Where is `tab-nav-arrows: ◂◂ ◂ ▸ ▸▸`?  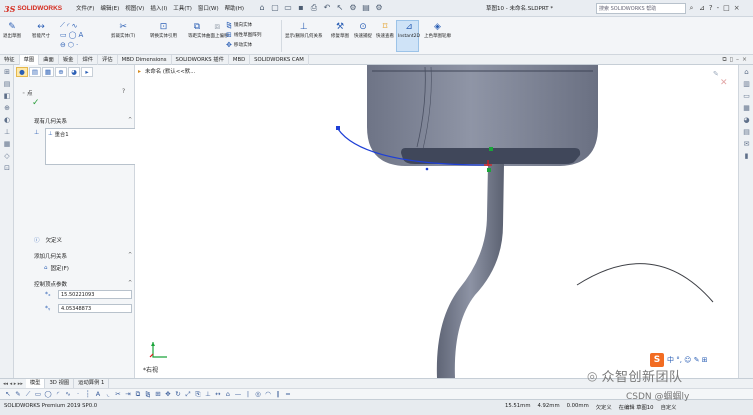 tab-nav-arrows: ◂◂ ◂ ▸ ▸▸ is located at coordinates (13, 384).